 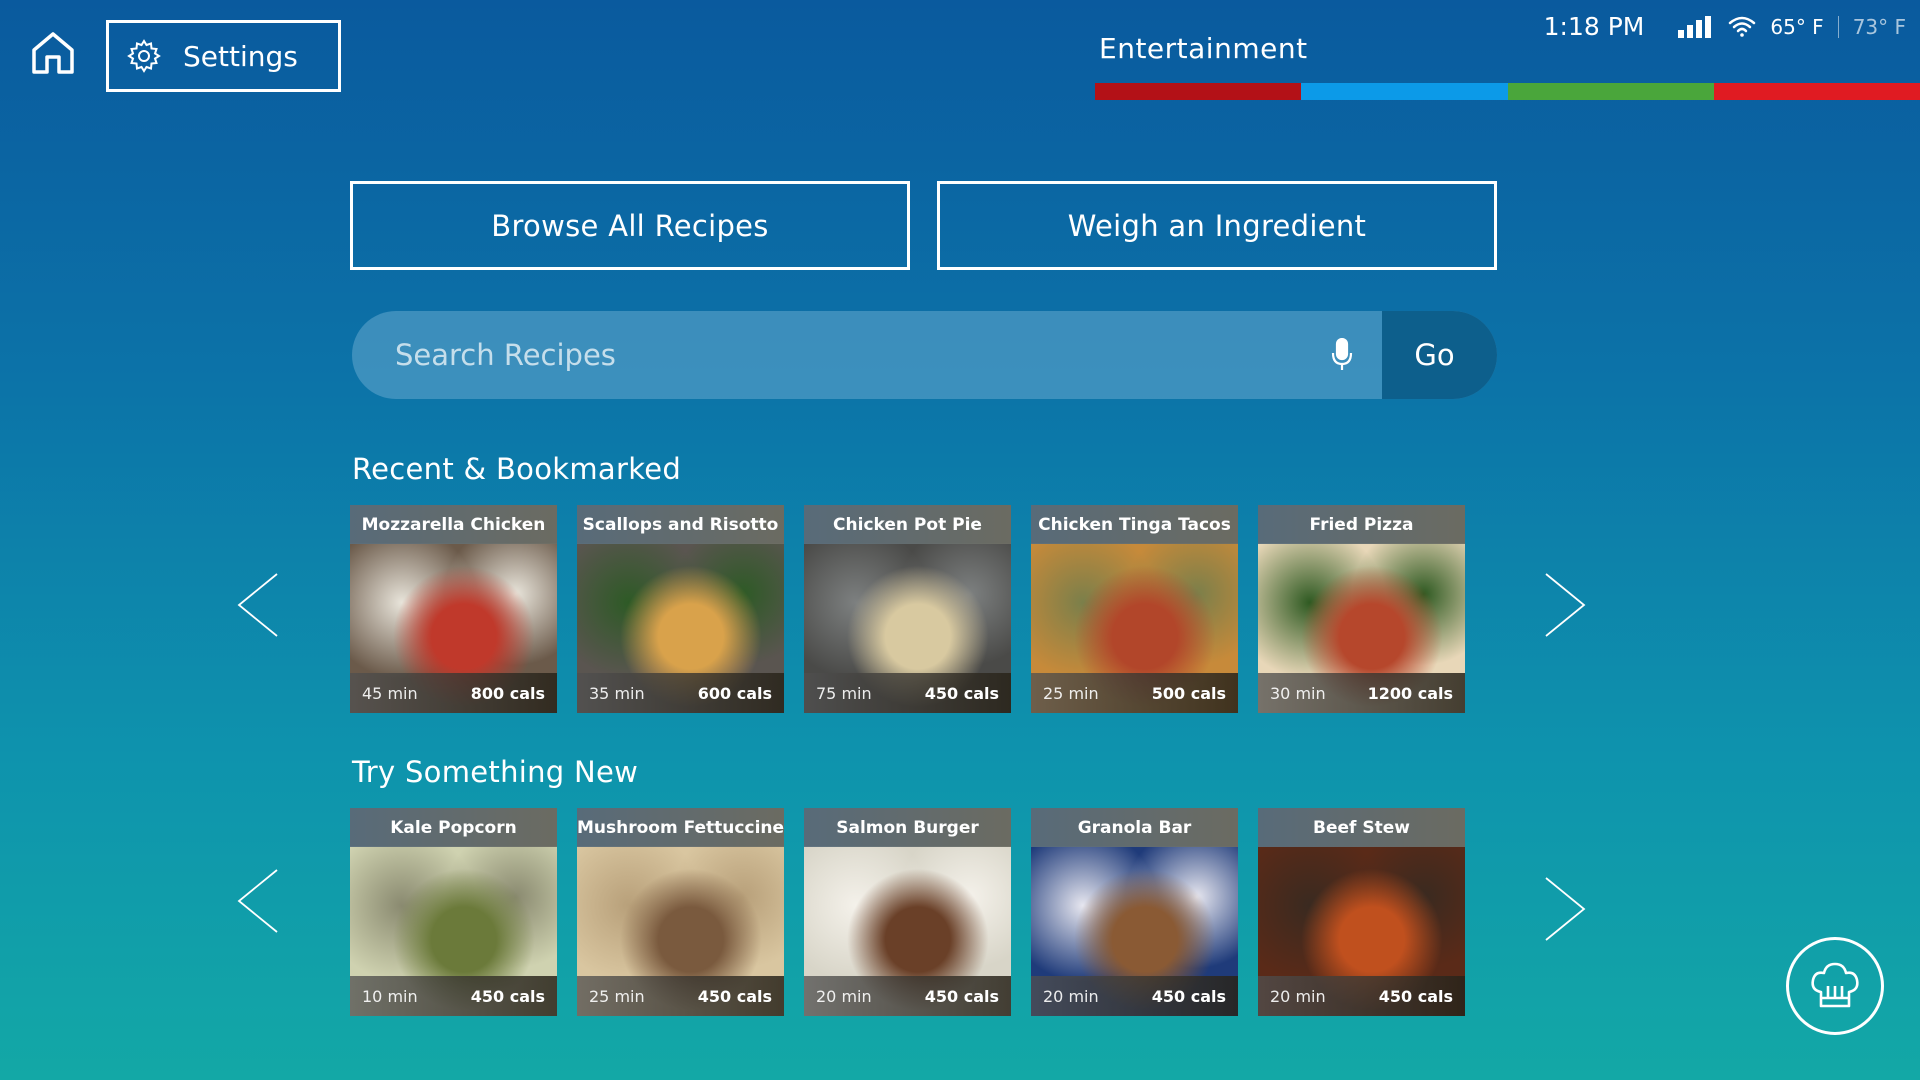 I want to click on recipe-time: 35 min, so click(x=617, y=693).